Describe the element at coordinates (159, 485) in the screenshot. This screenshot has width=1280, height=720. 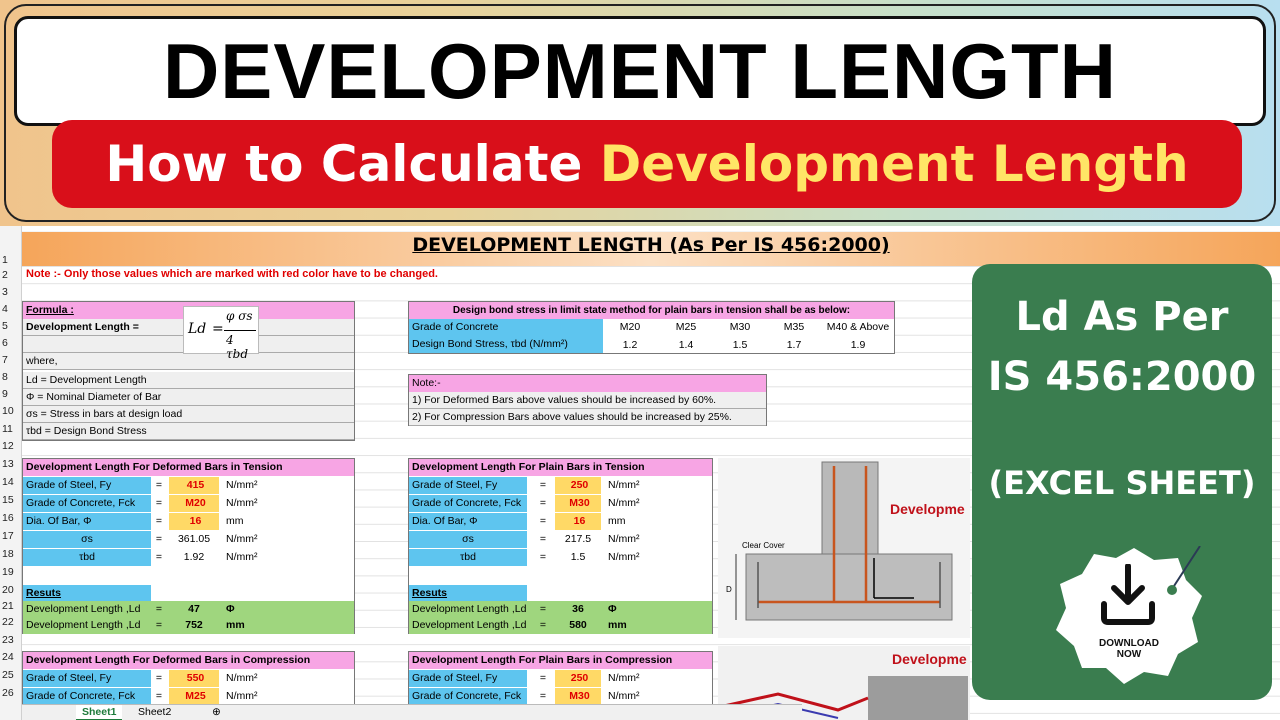
I see `dt-fy-eq: =` at that location.